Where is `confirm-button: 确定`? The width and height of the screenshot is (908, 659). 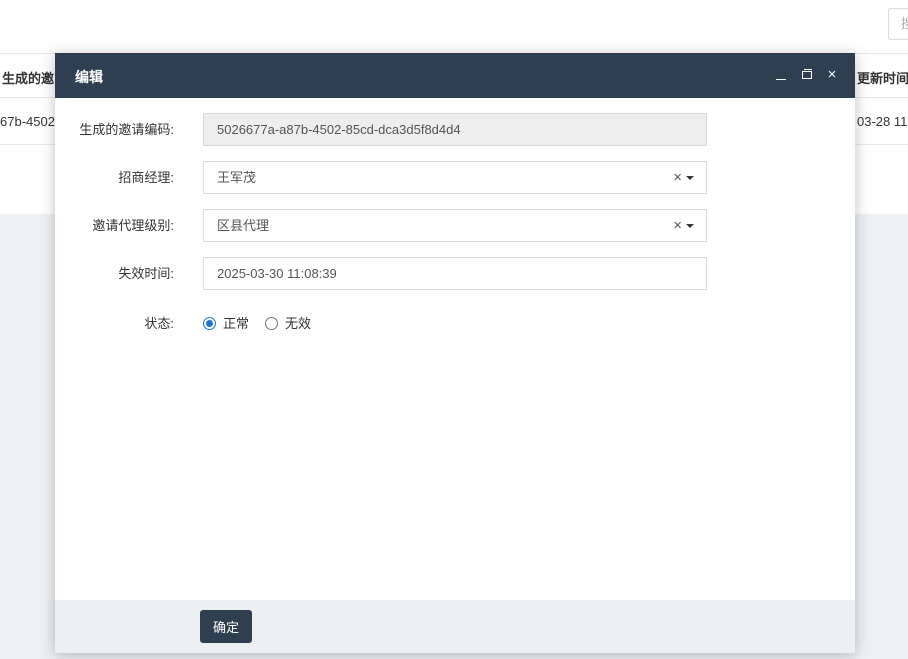
confirm-button: 确定 is located at coordinates (226, 626).